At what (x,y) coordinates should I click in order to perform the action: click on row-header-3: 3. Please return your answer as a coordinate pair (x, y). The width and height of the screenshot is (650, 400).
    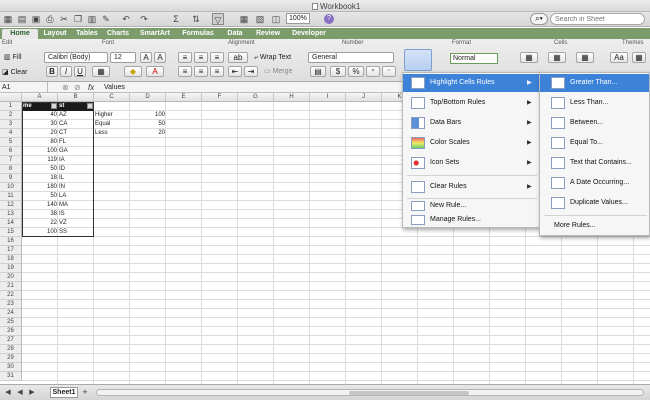
    Looking at the image, I should click on (11, 124).